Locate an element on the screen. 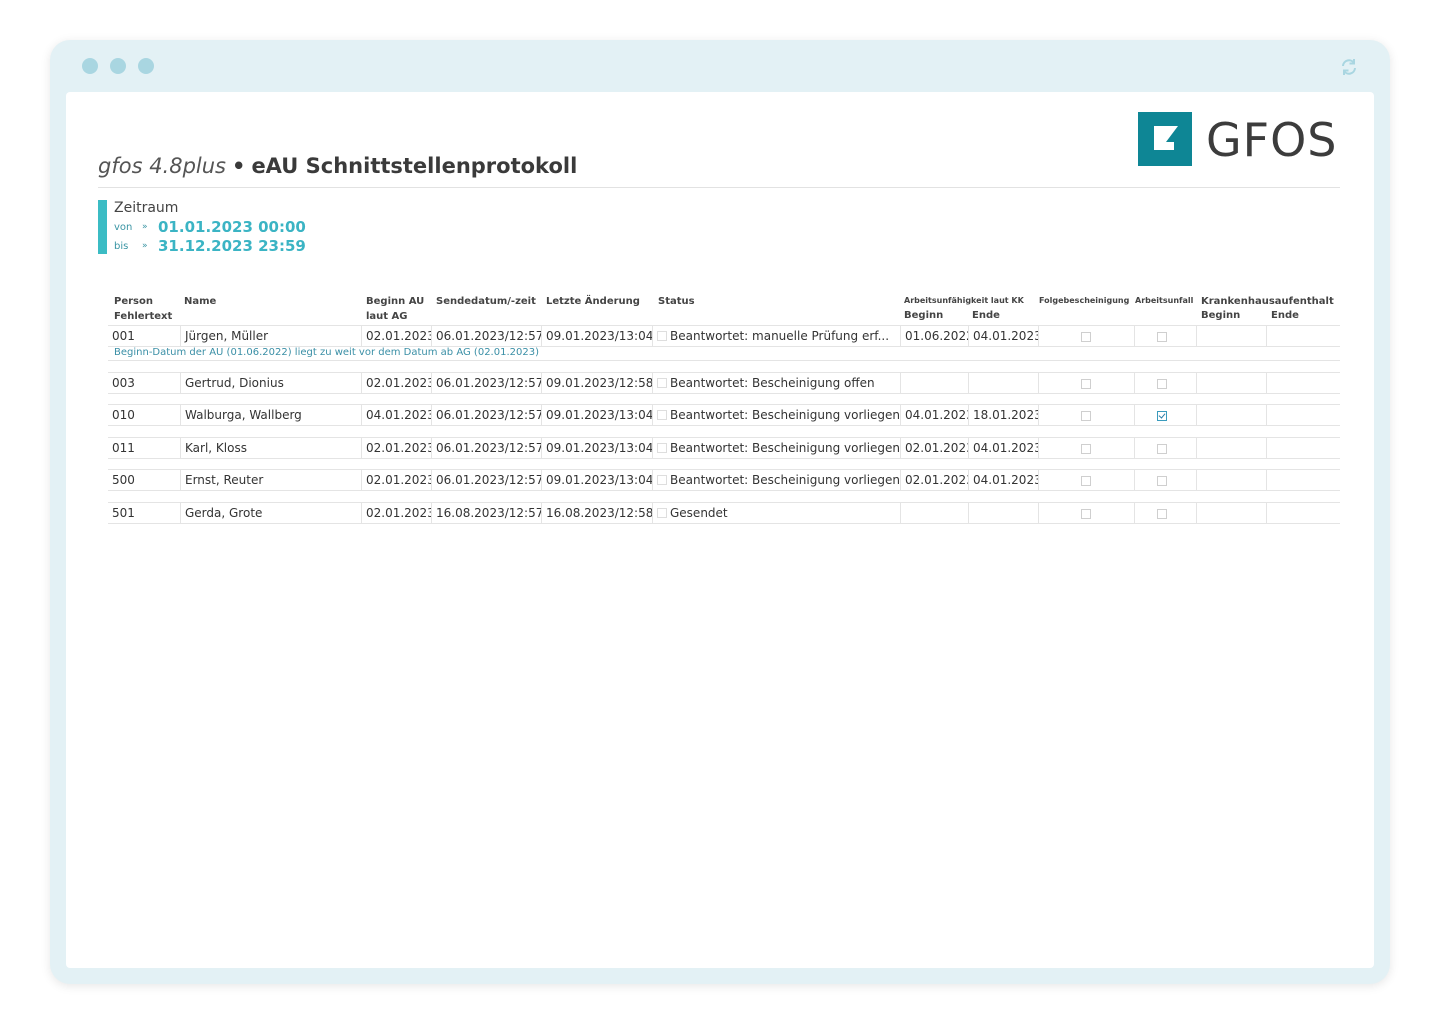 This screenshot has width=1440, height=1024. cell-au-beginn: 01.06.2022 is located at coordinates (934, 336).